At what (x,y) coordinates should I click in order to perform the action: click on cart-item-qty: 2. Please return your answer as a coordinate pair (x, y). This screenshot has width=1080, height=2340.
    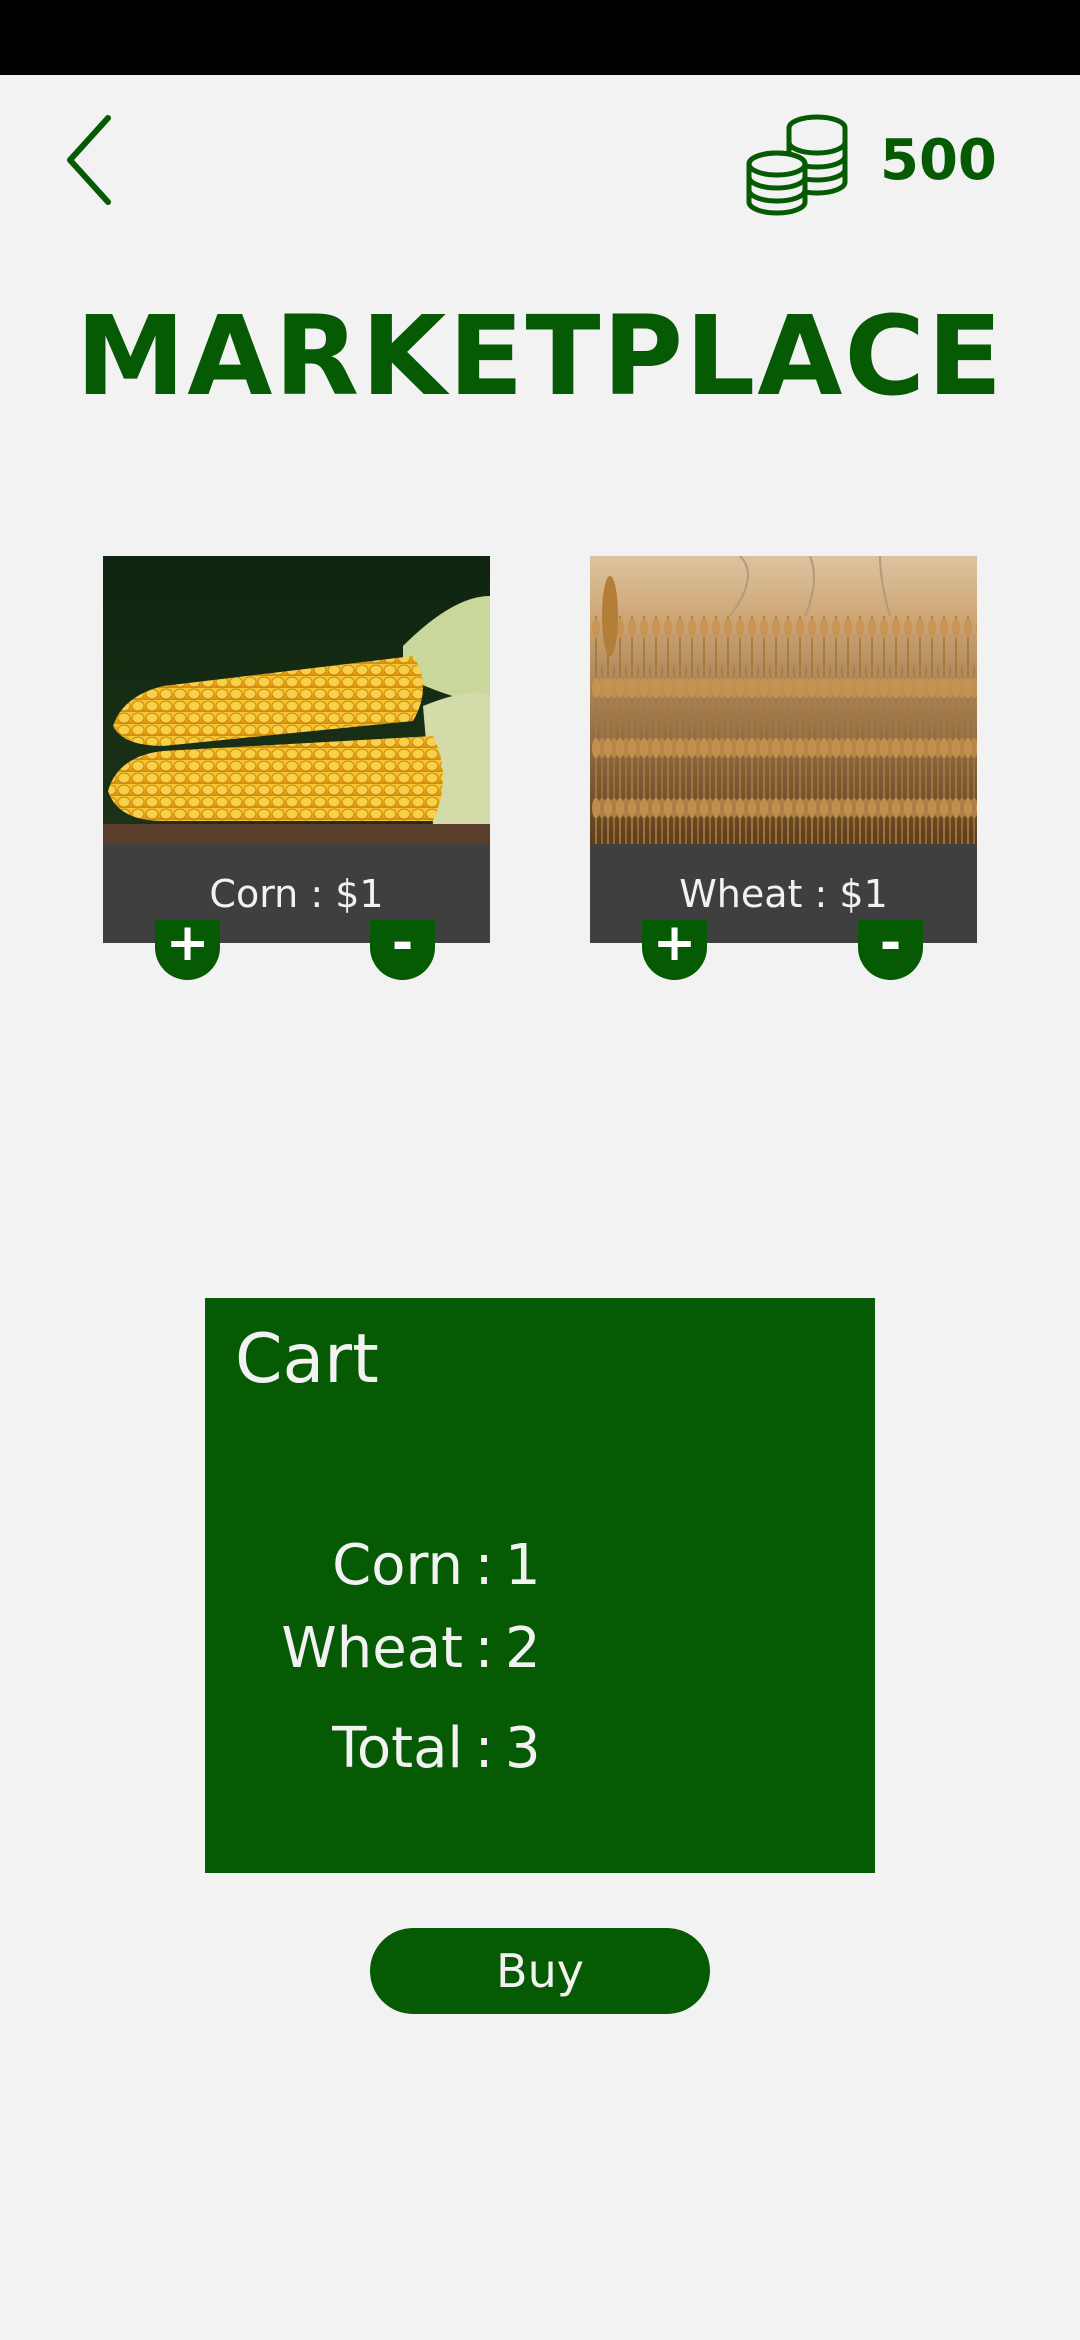
    Looking at the image, I should click on (523, 1648).